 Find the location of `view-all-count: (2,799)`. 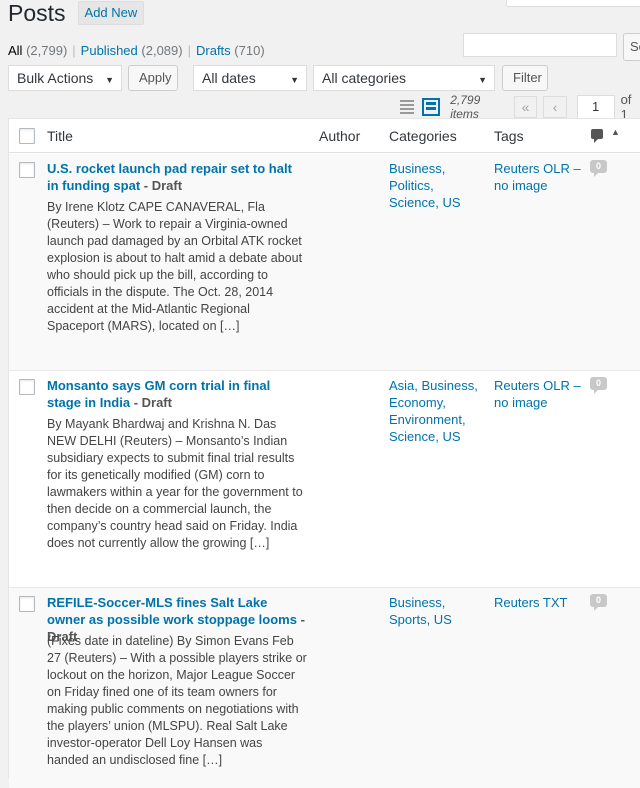

view-all-count: (2,799) is located at coordinates (47, 50).